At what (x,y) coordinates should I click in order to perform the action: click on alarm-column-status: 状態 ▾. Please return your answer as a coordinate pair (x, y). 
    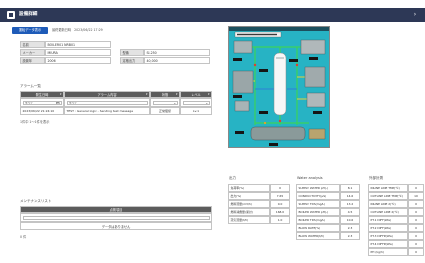
    Looking at the image, I should click on (165, 94).